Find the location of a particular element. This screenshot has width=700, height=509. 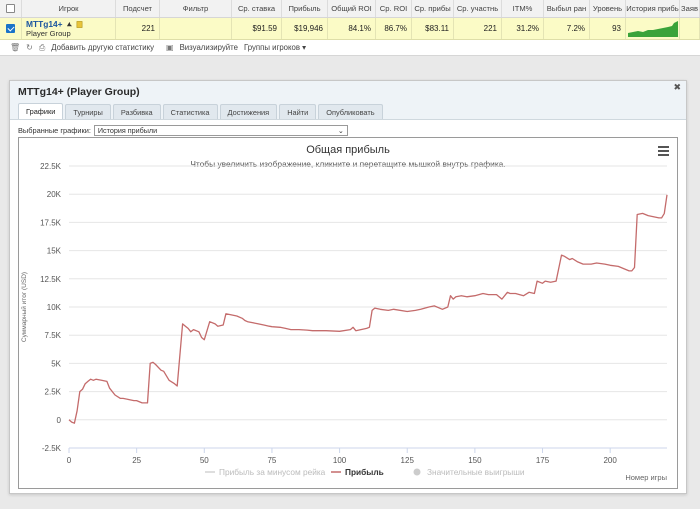

x-tick-label: 175 is located at coordinates (543, 460).